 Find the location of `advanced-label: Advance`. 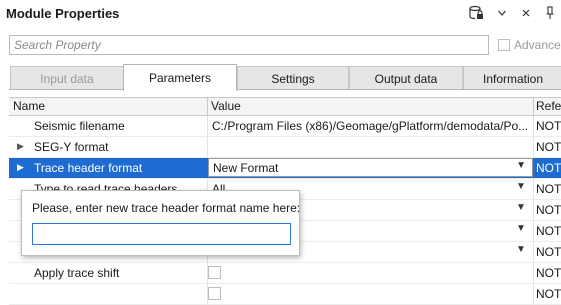

advanced-label: Advance is located at coordinates (537, 45).